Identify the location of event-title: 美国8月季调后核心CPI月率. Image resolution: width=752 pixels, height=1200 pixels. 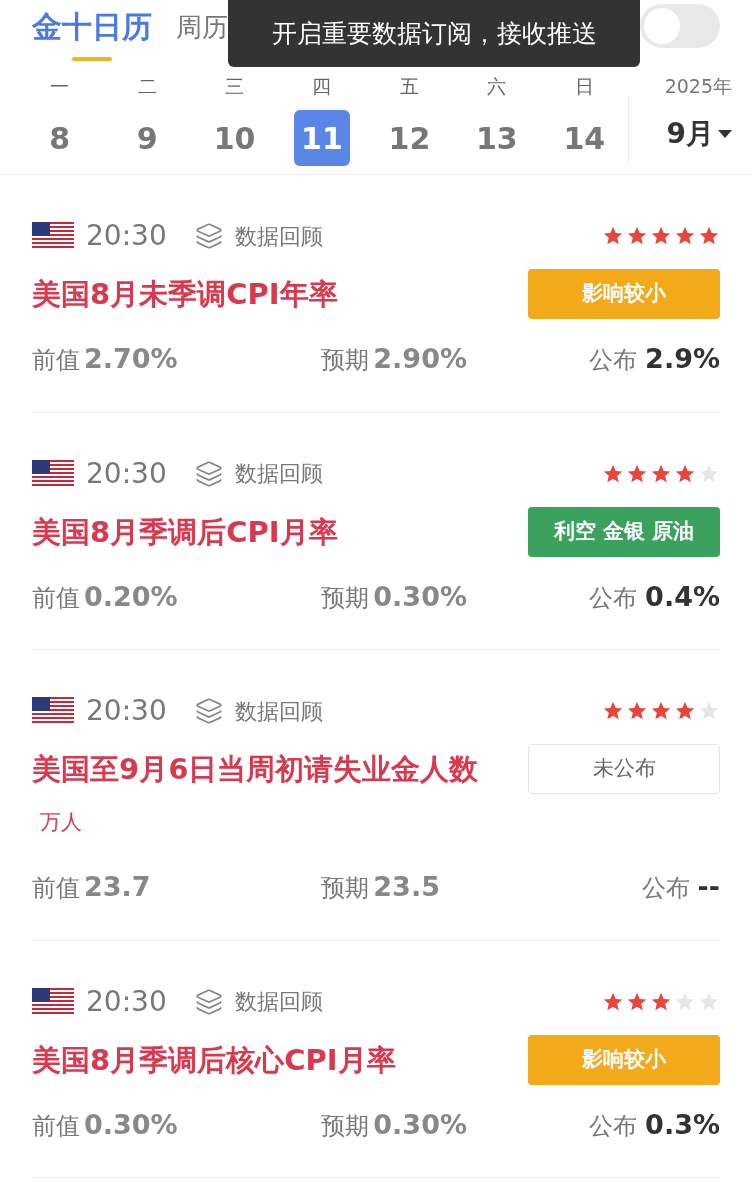
(214, 1060).